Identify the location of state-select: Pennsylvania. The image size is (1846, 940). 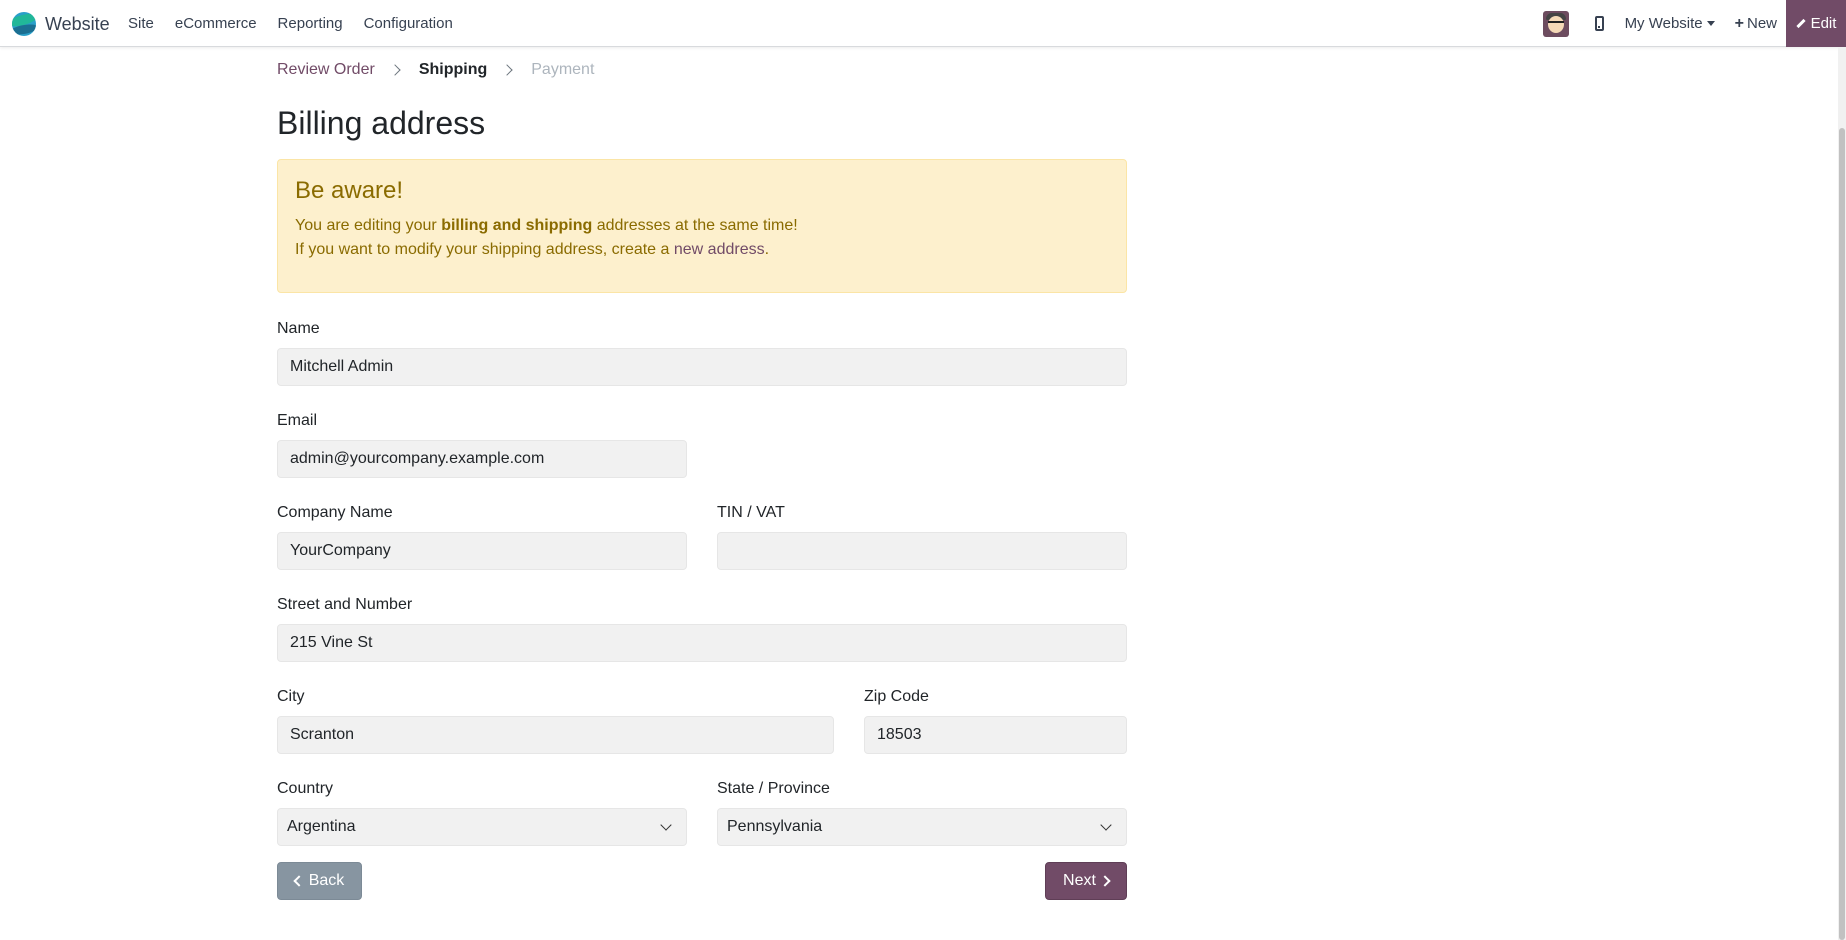
(922, 827).